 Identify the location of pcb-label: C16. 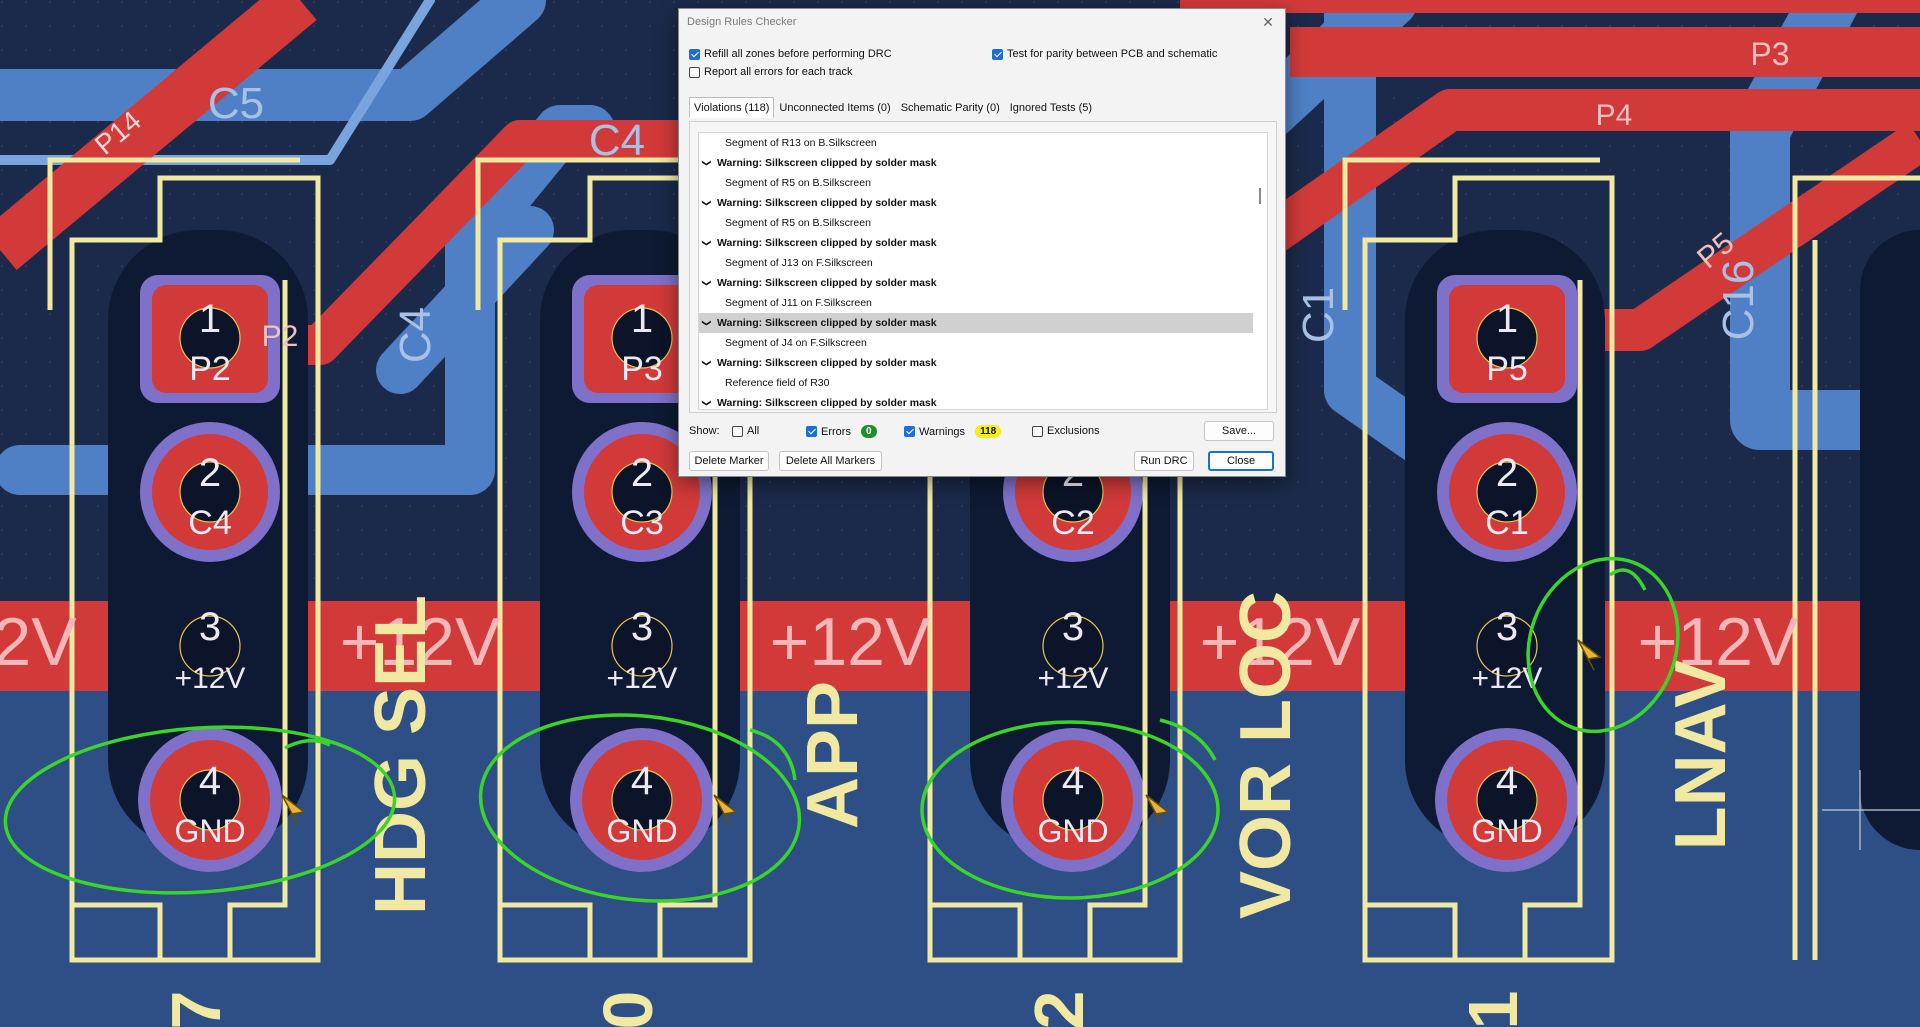
(1738, 300).